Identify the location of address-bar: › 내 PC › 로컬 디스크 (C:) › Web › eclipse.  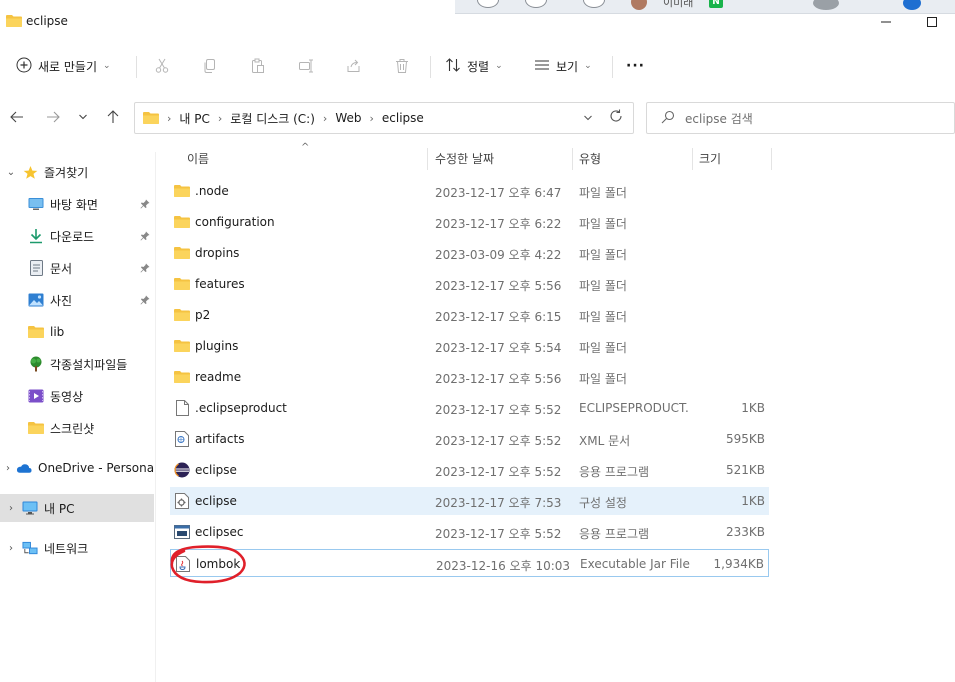
(384, 118).